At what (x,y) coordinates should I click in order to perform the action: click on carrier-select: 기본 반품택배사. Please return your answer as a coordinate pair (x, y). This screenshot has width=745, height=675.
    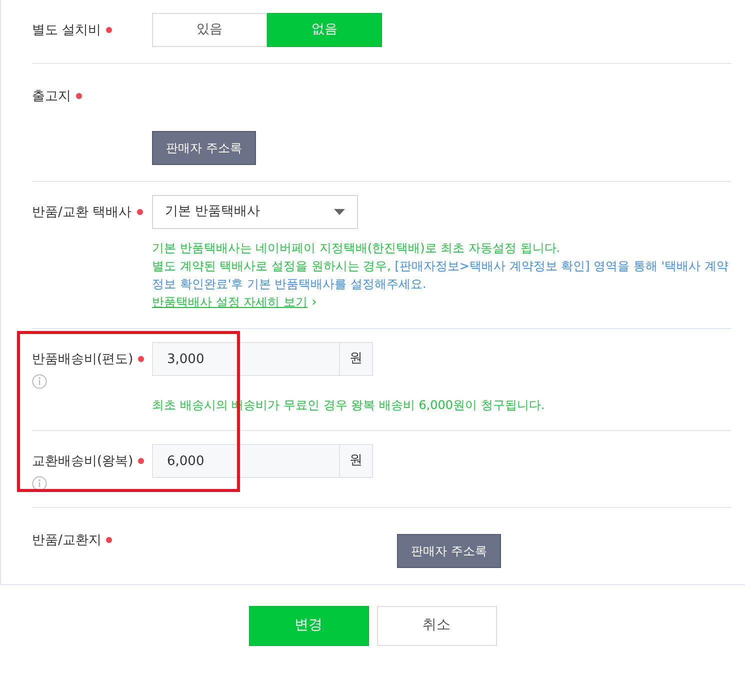
    Looking at the image, I should click on (255, 211).